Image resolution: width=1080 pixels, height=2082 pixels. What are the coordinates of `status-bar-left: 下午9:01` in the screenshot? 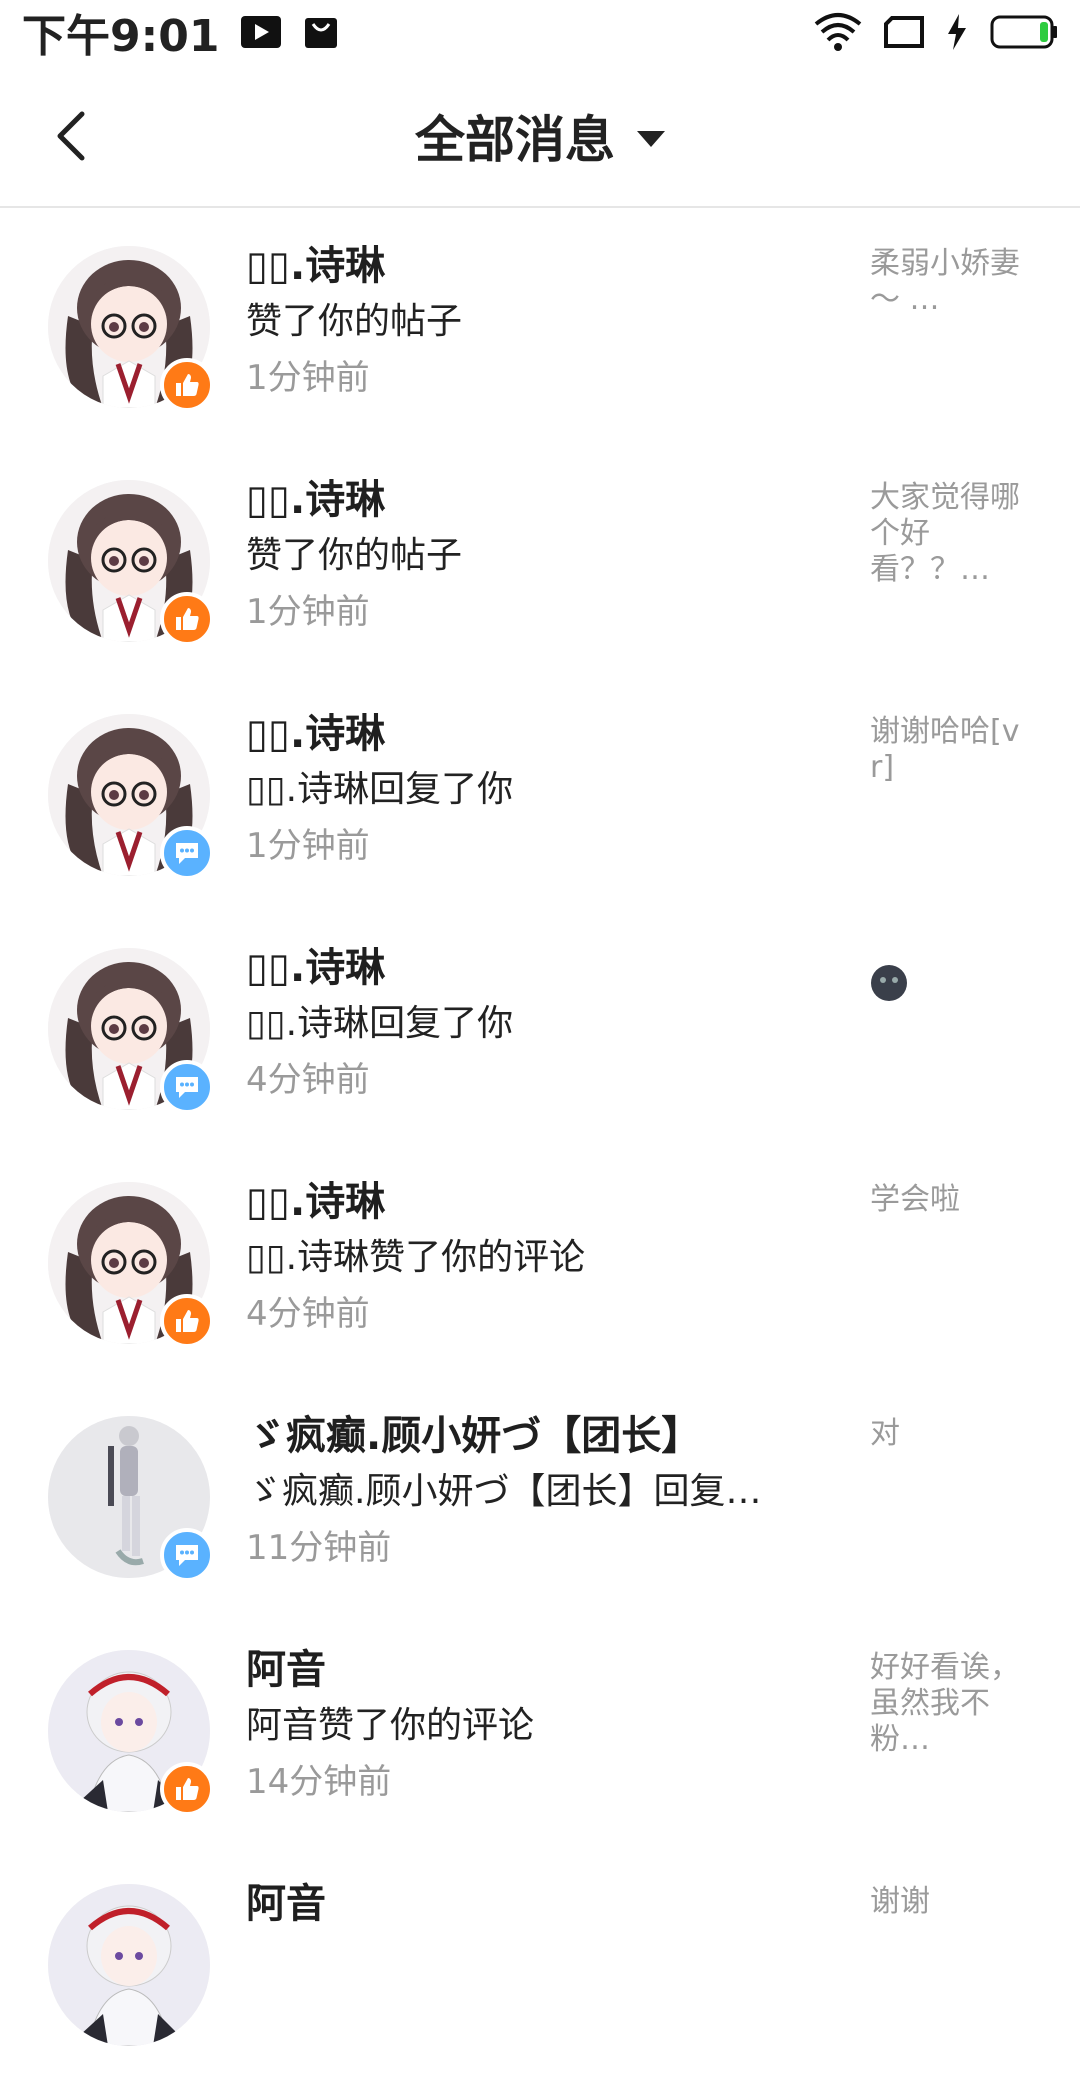 It's located at (180, 32).